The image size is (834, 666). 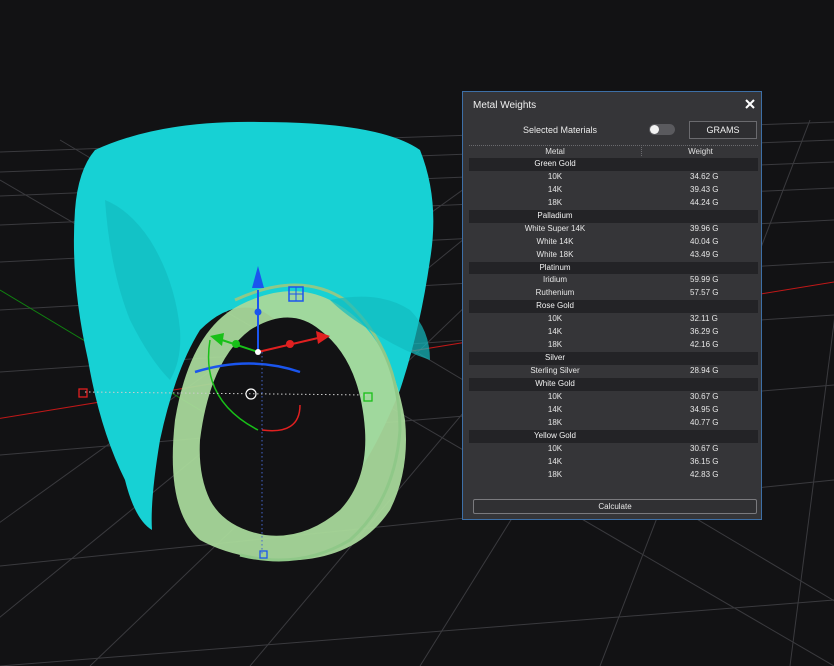 I want to click on table-row: 14K 36.29 G, so click(x=613, y=332).